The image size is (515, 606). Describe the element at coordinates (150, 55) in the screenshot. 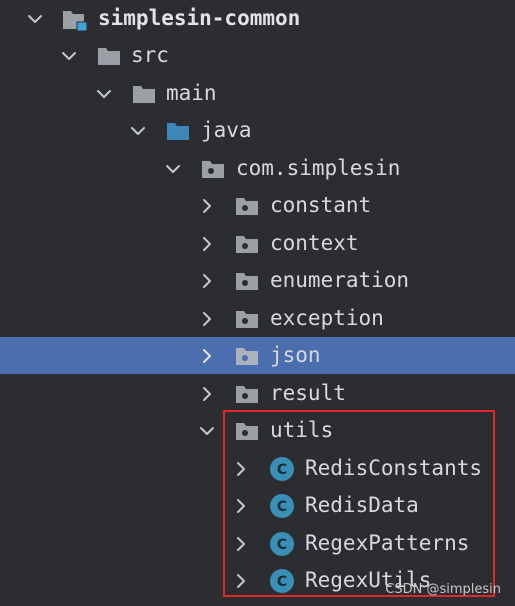

I see `tree-item-label: src` at that location.